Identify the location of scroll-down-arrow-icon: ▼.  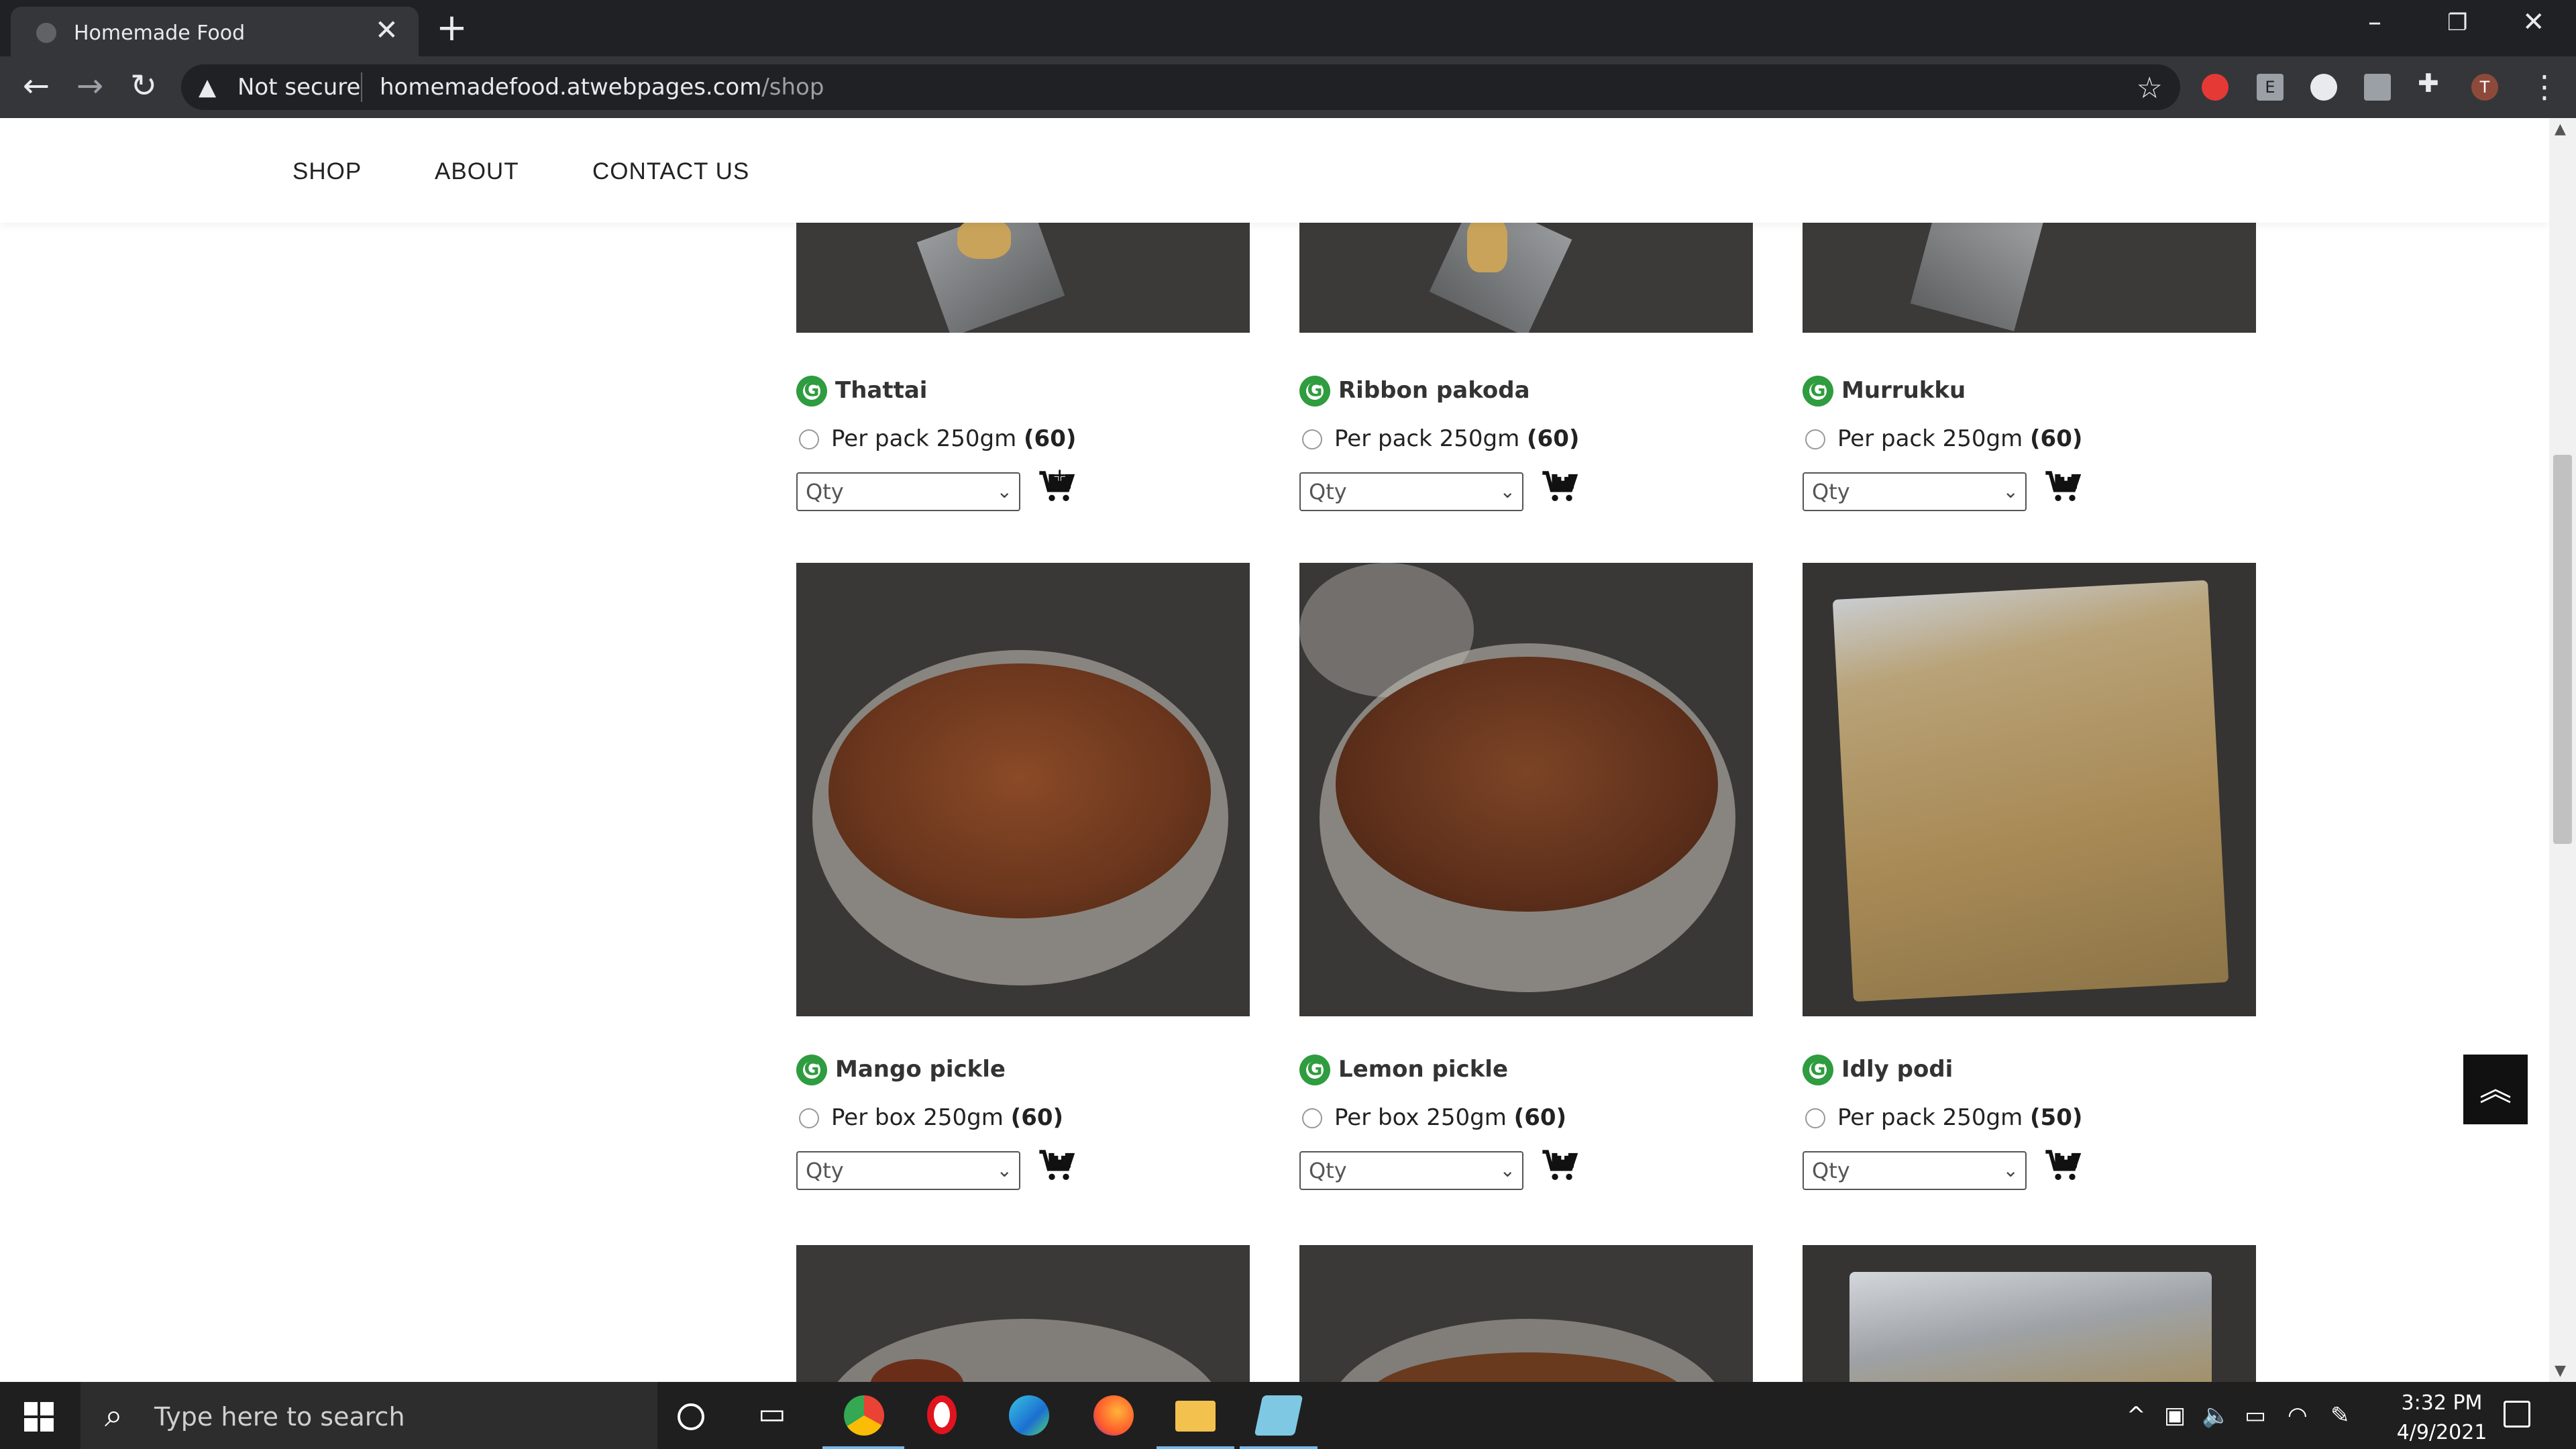
(2560, 1370).